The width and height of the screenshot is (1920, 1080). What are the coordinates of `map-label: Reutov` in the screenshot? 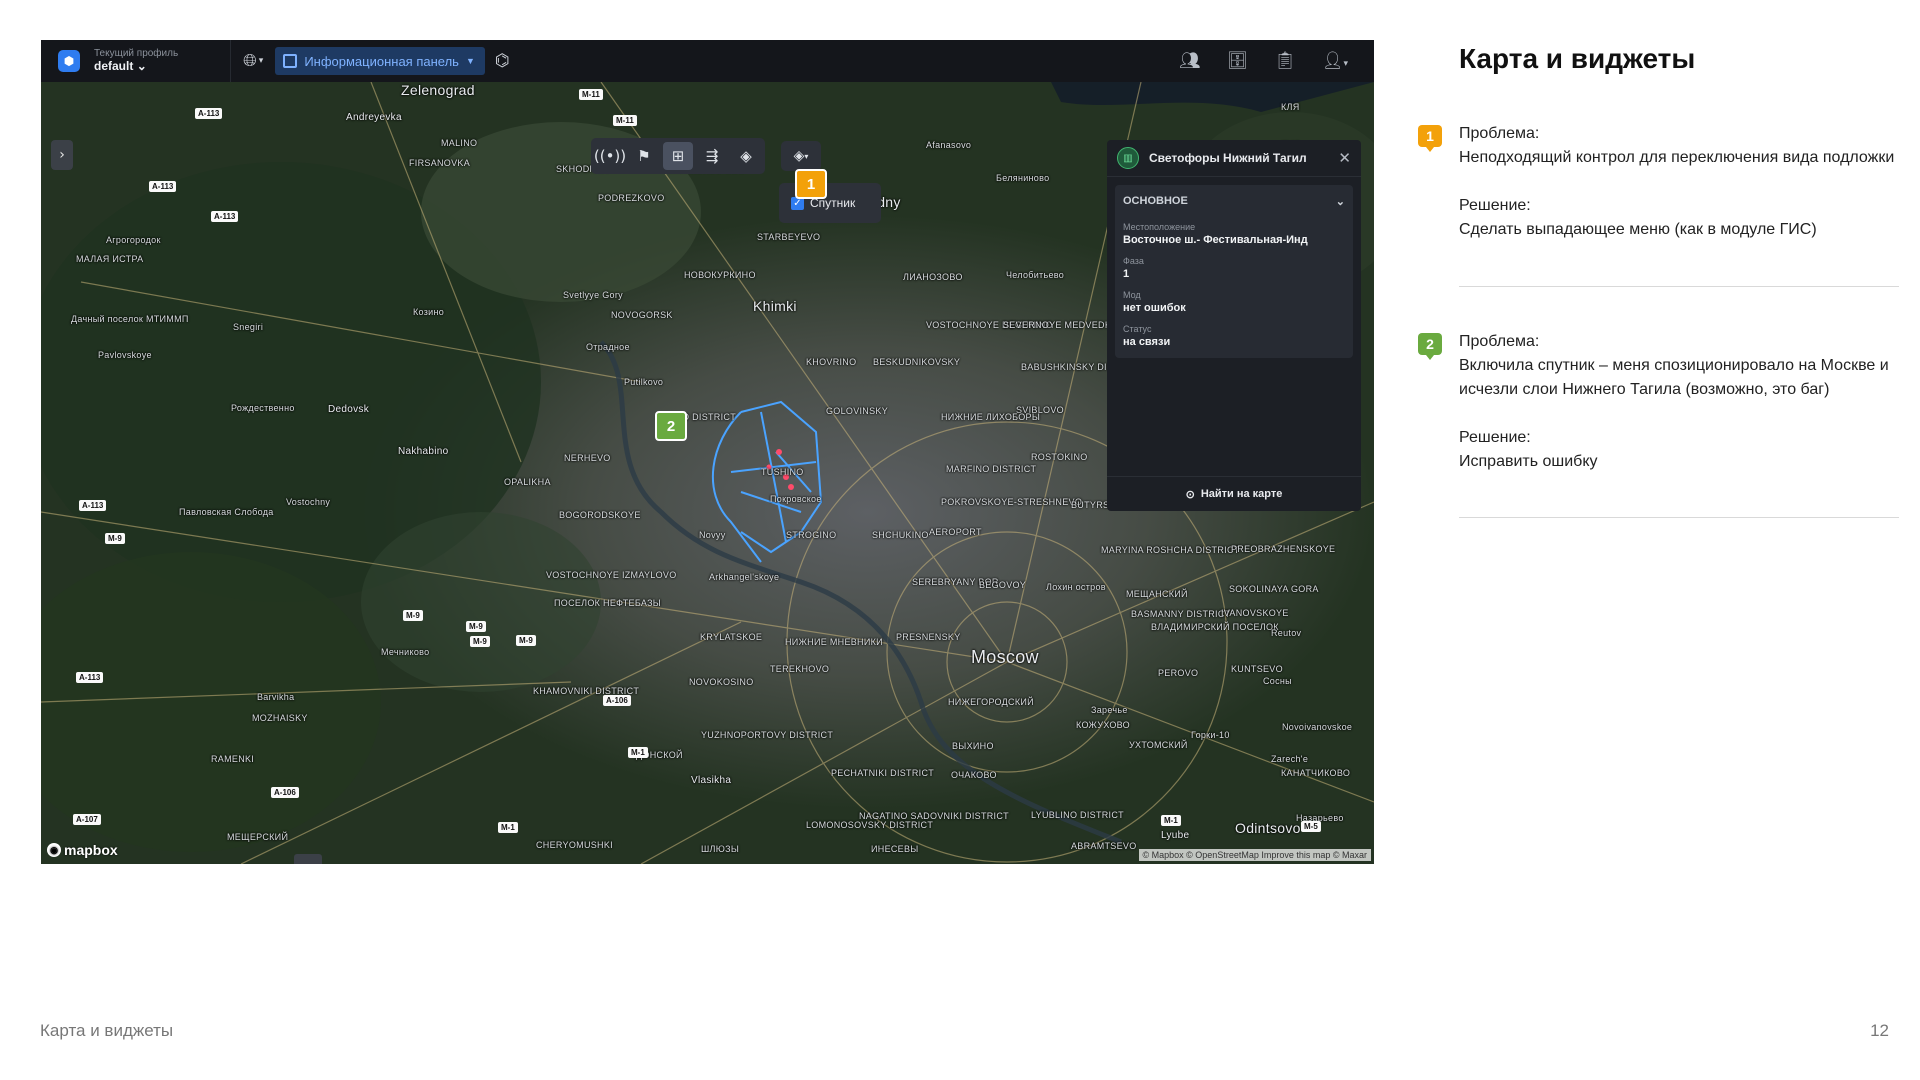 It's located at (1286, 633).